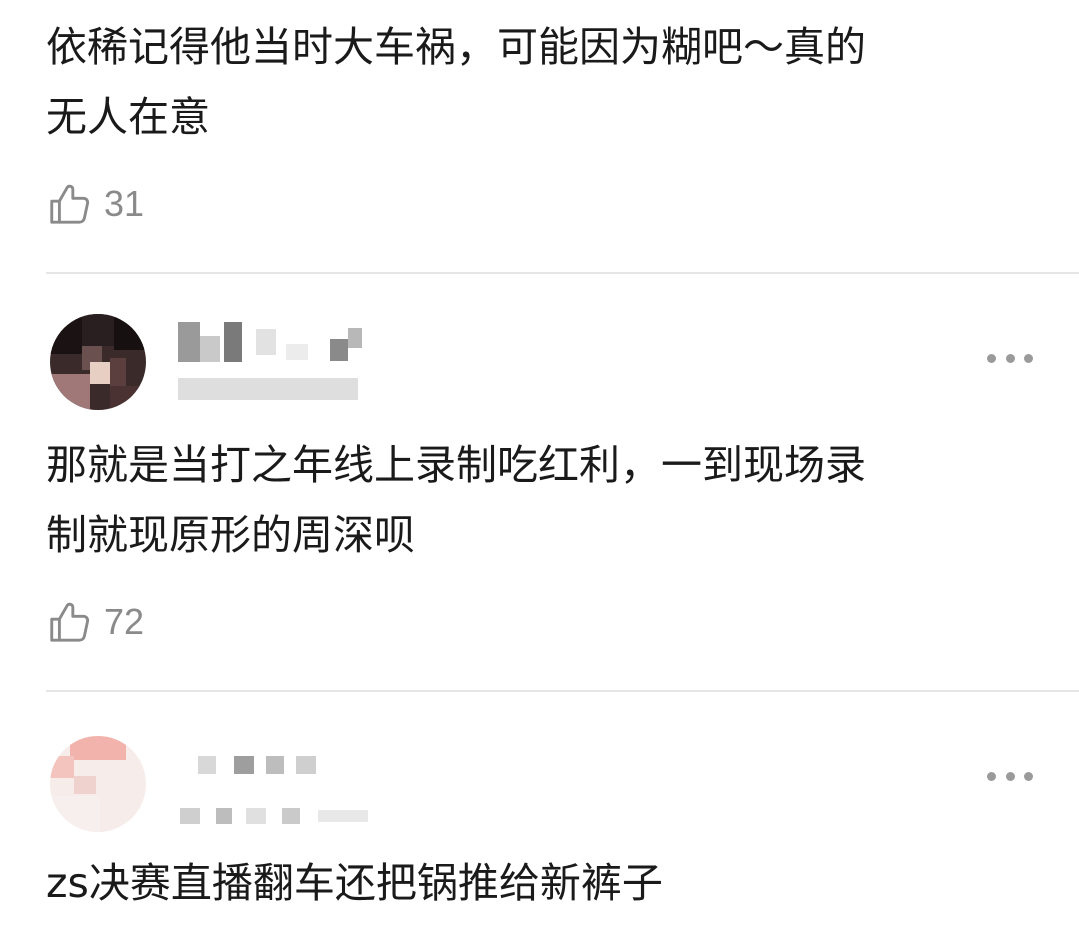 The width and height of the screenshot is (1079, 936). I want to click on comment-text-line: 那就是当打之年线上录制吃红利，一到现场录, so click(456, 465).